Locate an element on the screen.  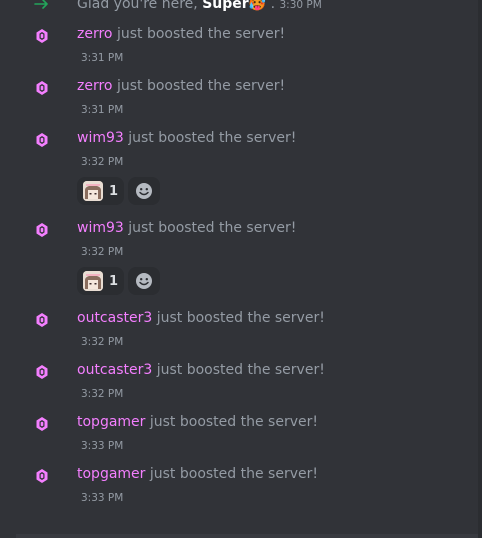
scrollbar-track is located at coordinates (480, 269).